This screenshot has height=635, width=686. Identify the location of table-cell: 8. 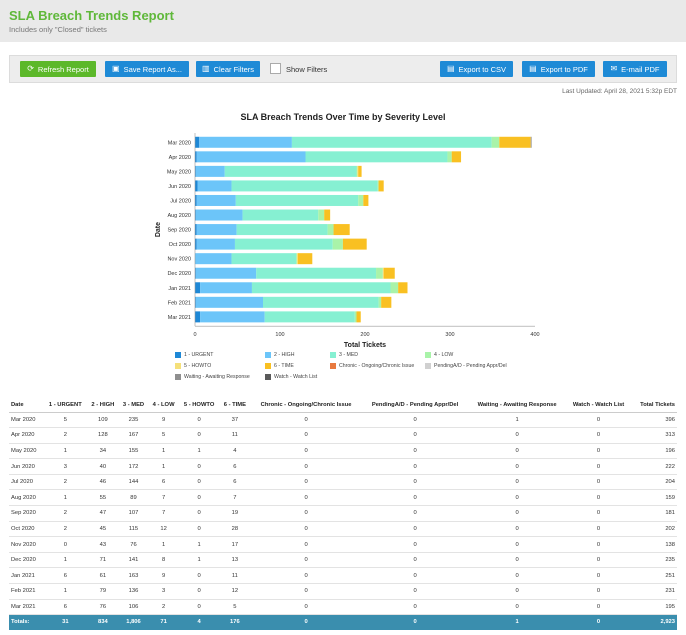
(163, 560).